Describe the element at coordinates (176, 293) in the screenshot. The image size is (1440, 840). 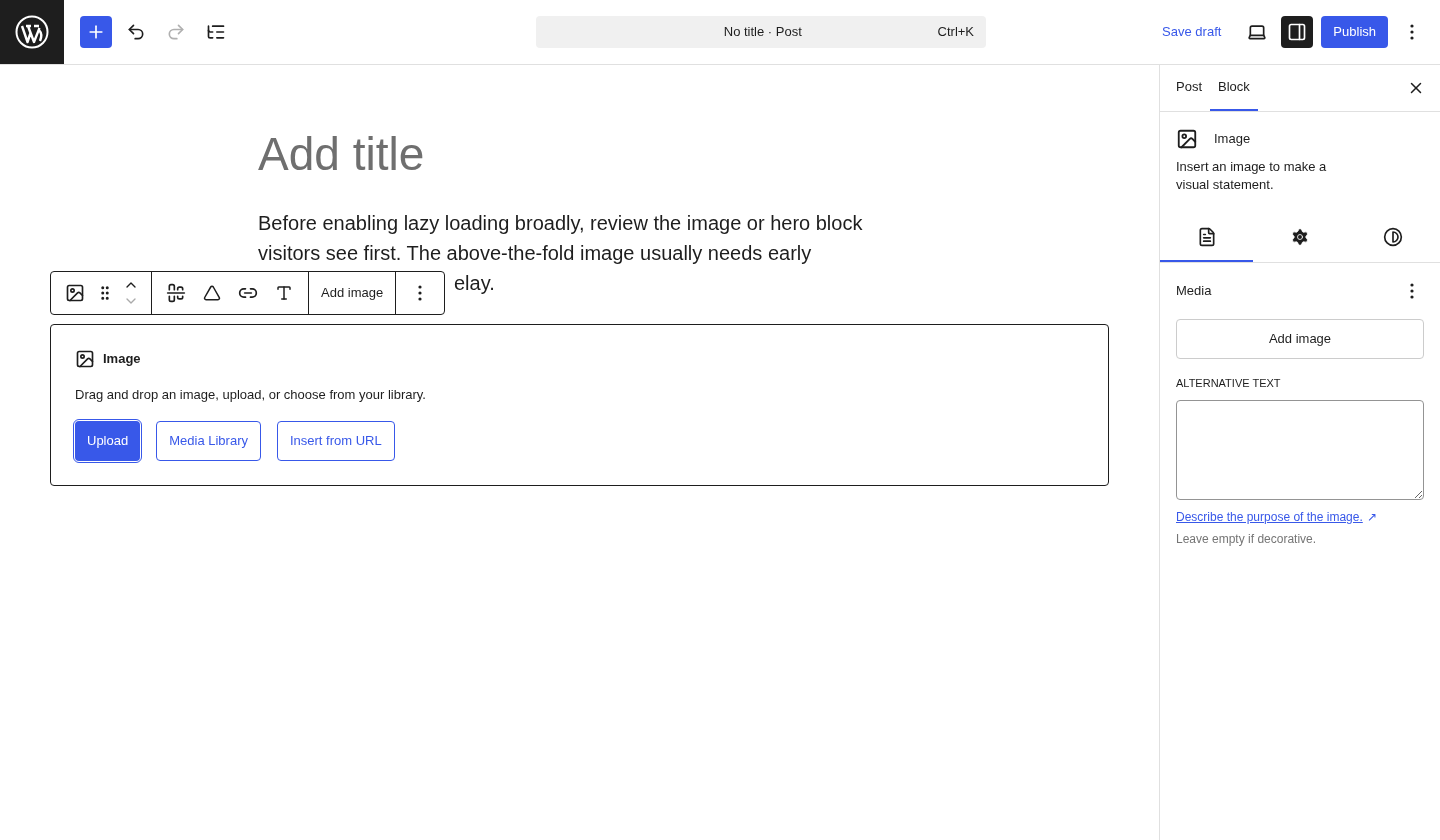
I see `align-icon` at that location.